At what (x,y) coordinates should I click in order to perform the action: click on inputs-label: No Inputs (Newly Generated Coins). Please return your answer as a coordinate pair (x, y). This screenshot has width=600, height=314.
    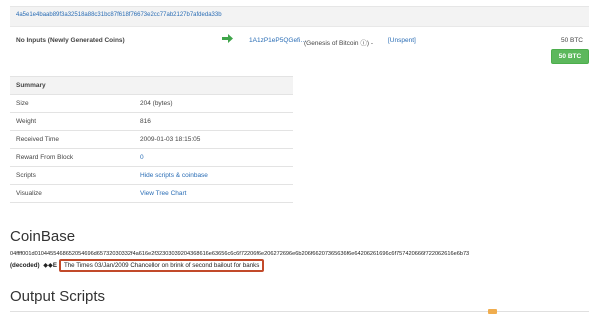
    Looking at the image, I should click on (70, 40).